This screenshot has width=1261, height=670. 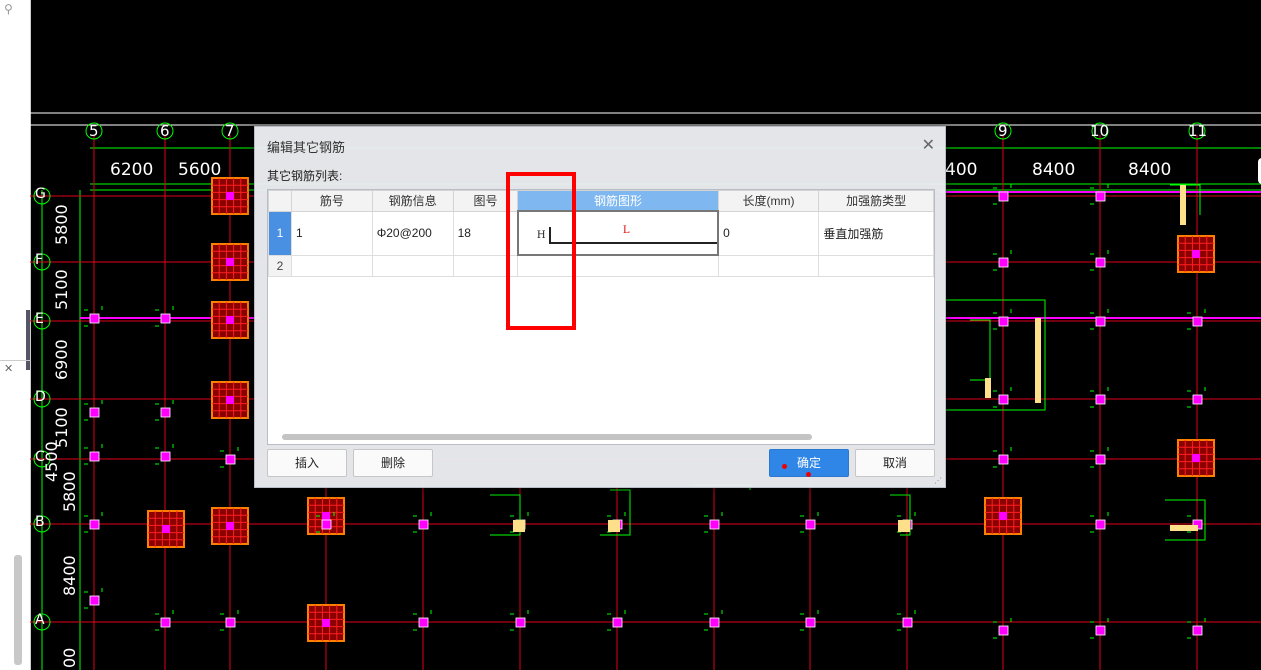 I want to click on col-bar-number: 筋号, so click(x=331, y=201).